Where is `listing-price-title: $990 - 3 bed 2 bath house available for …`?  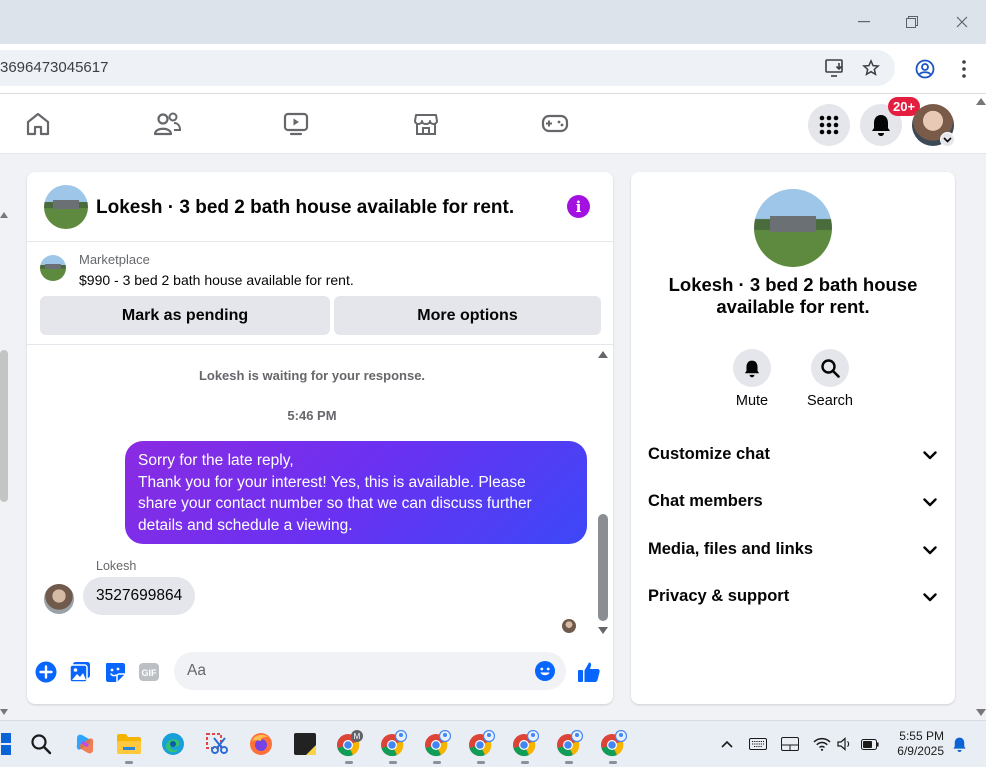 listing-price-title: $990 - 3 bed 2 bath house available for … is located at coordinates (216, 280).